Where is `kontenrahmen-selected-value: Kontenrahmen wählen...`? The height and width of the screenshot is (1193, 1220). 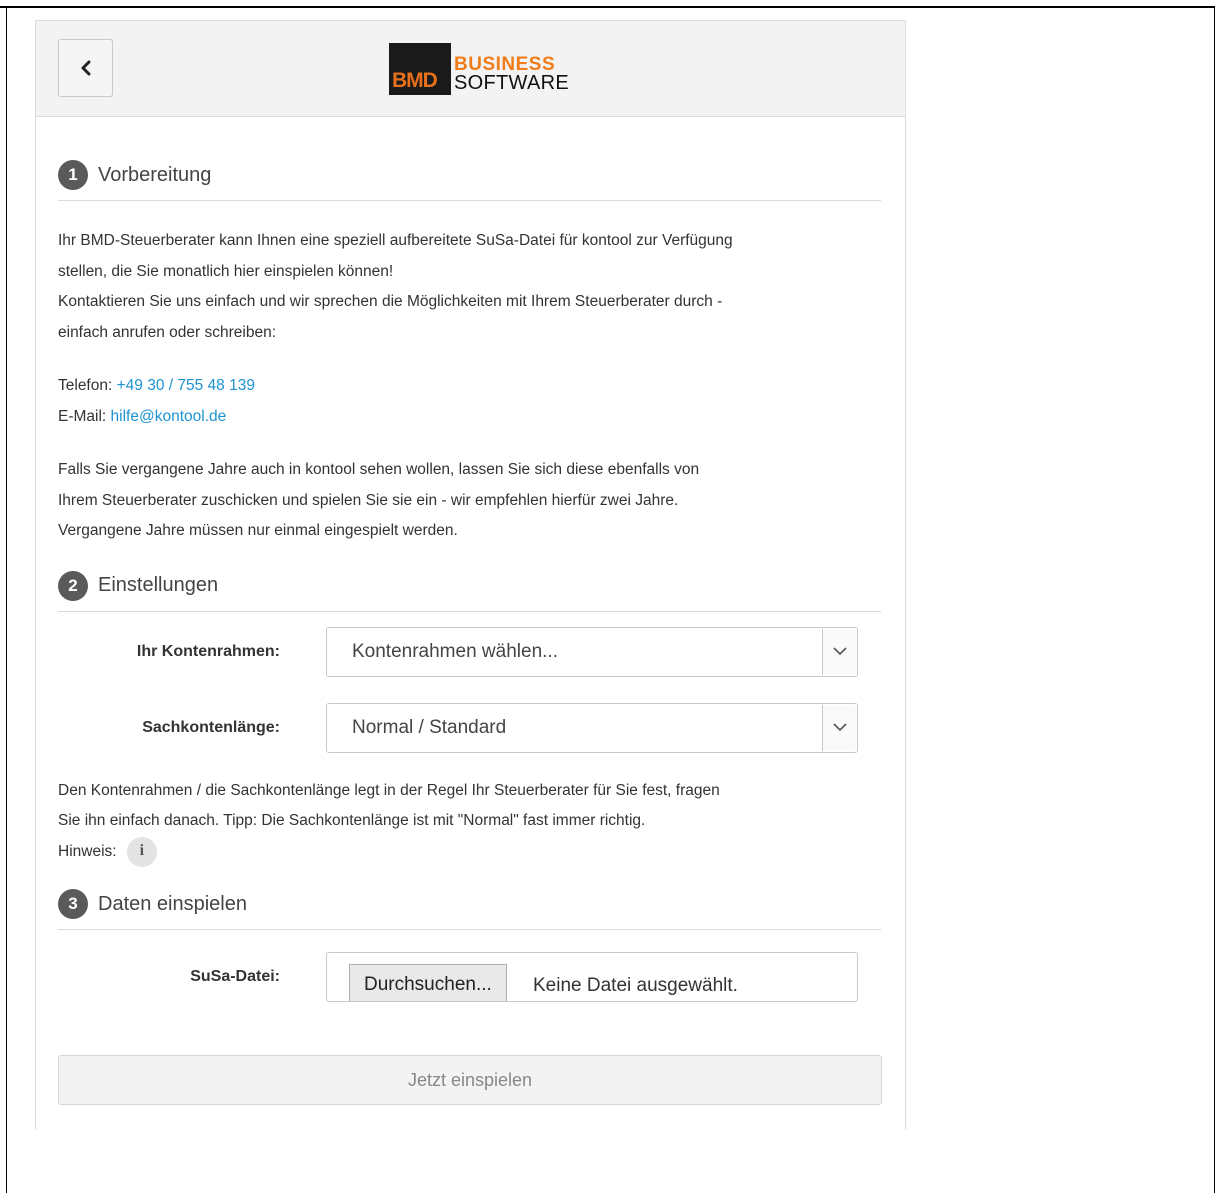 kontenrahmen-selected-value: Kontenrahmen wählen... is located at coordinates (455, 651).